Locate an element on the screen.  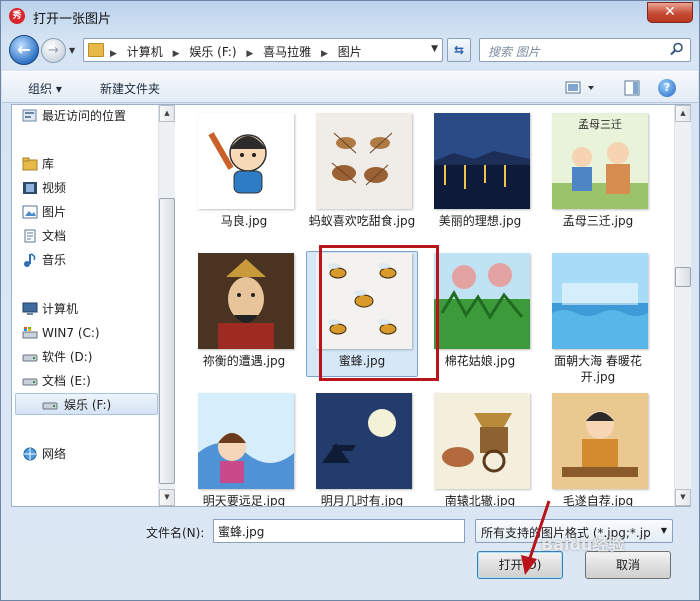
forward-button: → is located at coordinates (53, 50).